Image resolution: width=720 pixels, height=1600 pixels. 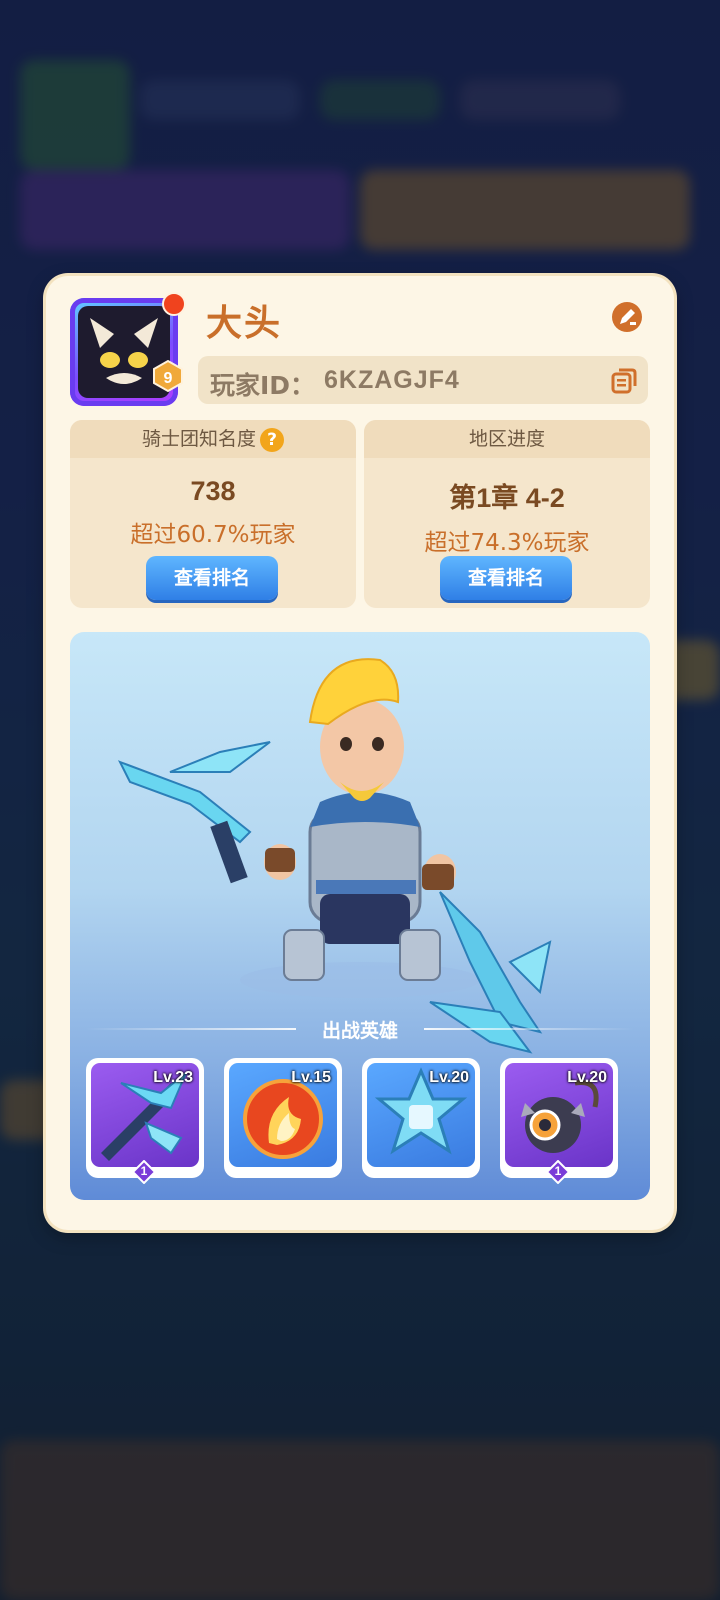 What do you see at coordinates (311, 1077) in the screenshot?
I see `equip-slot-2-level: Lv.15` at bounding box center [311, 1077].